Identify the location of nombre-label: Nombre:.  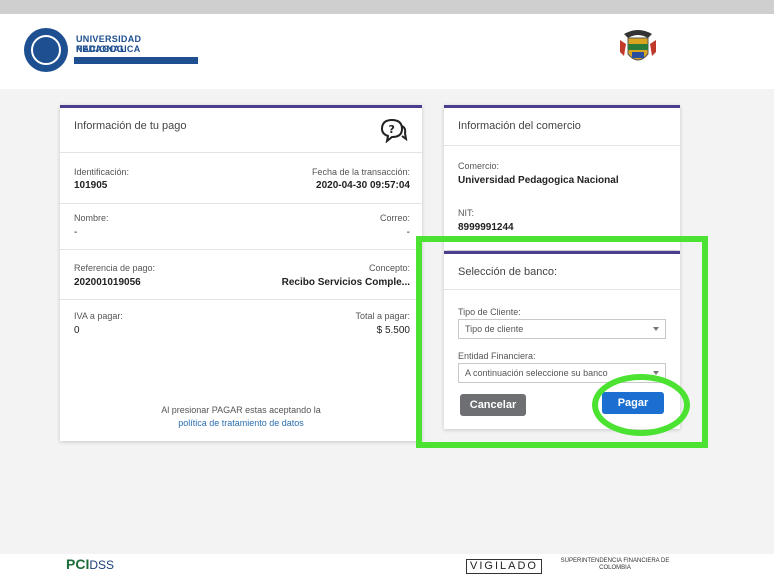
(91, 218).